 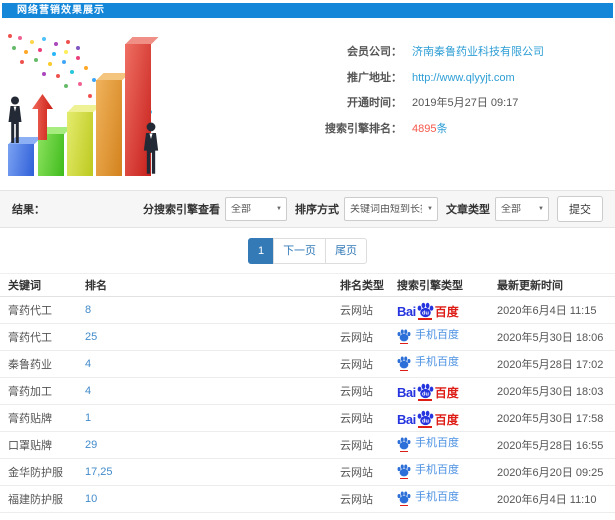 What do you see at coordinates (51, 155) in the screenshot?
I see `bar-green-icon` at bounding box center [51, 155].